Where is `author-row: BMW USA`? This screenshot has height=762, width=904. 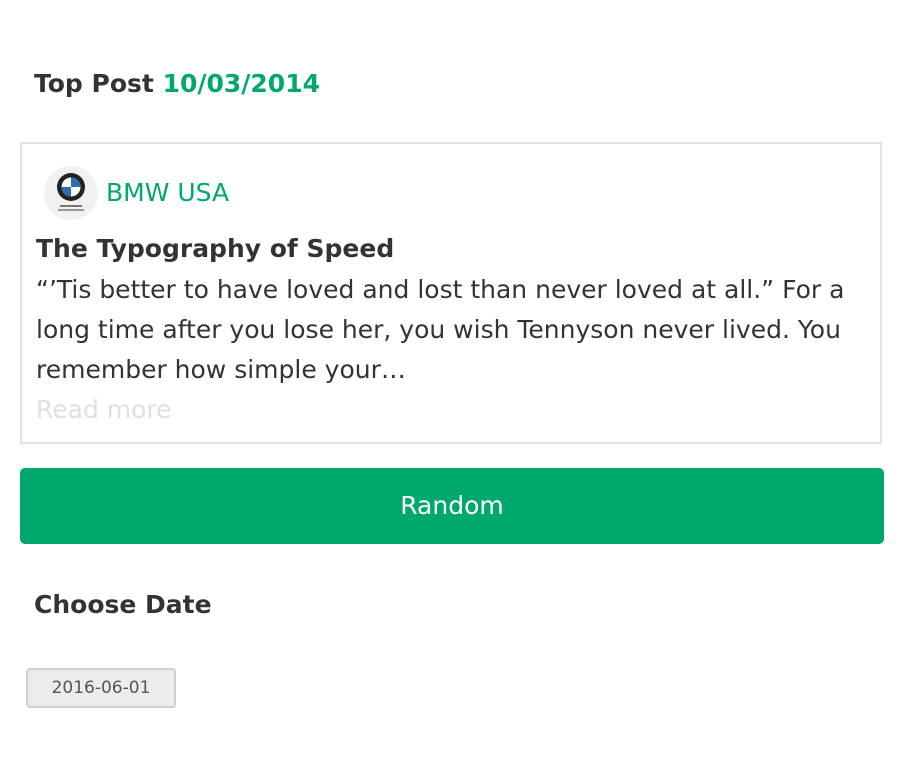
author-row: BMW USA is located at coordinates (136, 193).